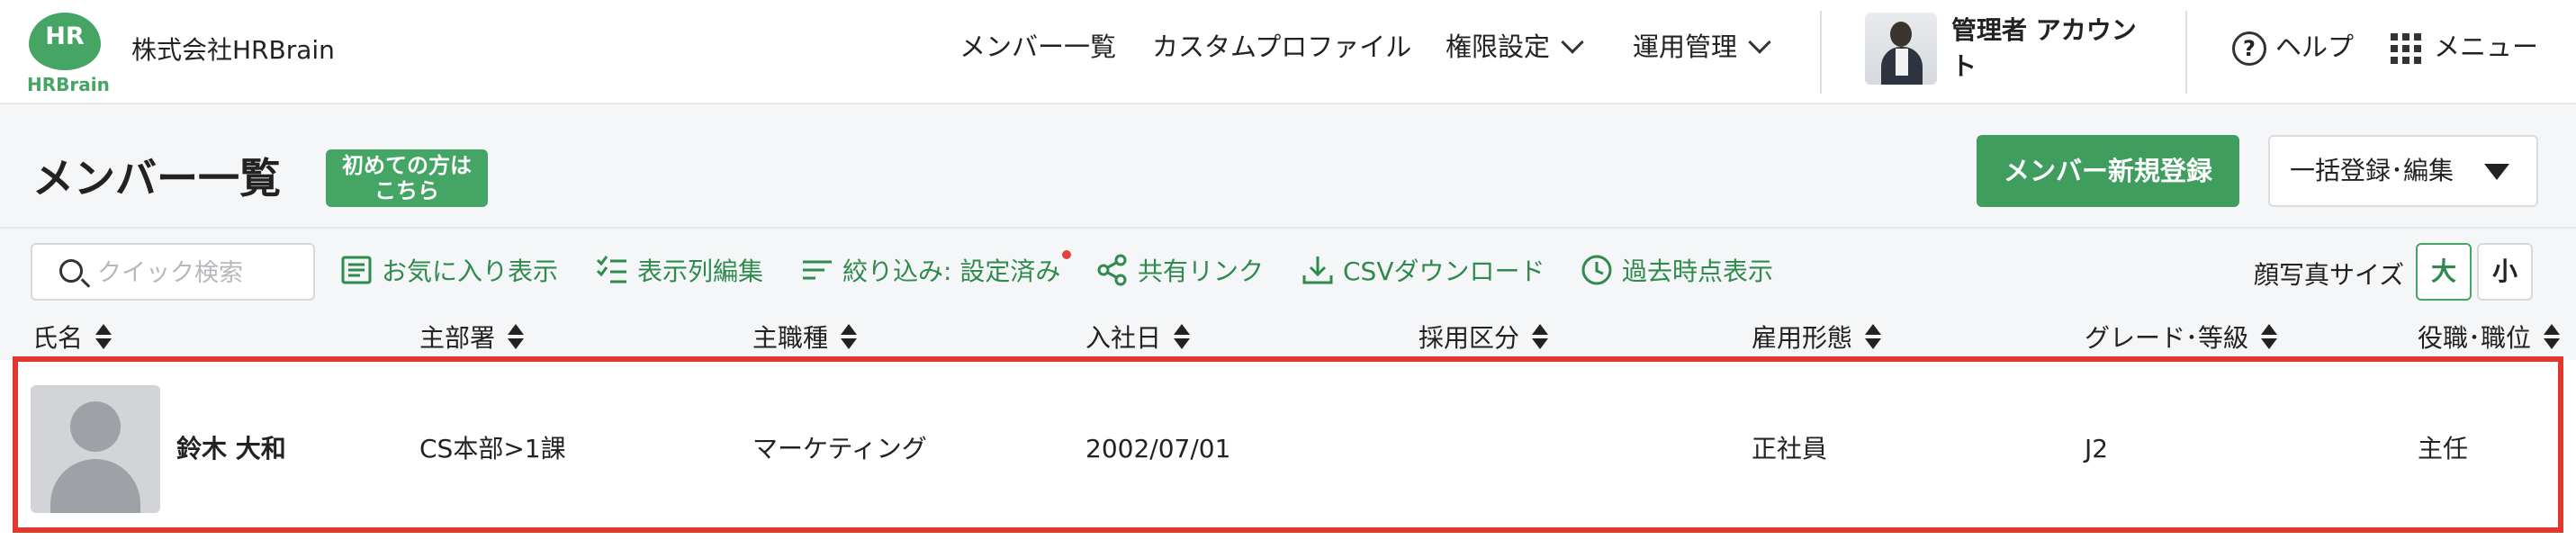 The height and width of the screenshot is (540, 2576). I want to click on hrbrain-logo: HR HRBrain, so click(68, 54).